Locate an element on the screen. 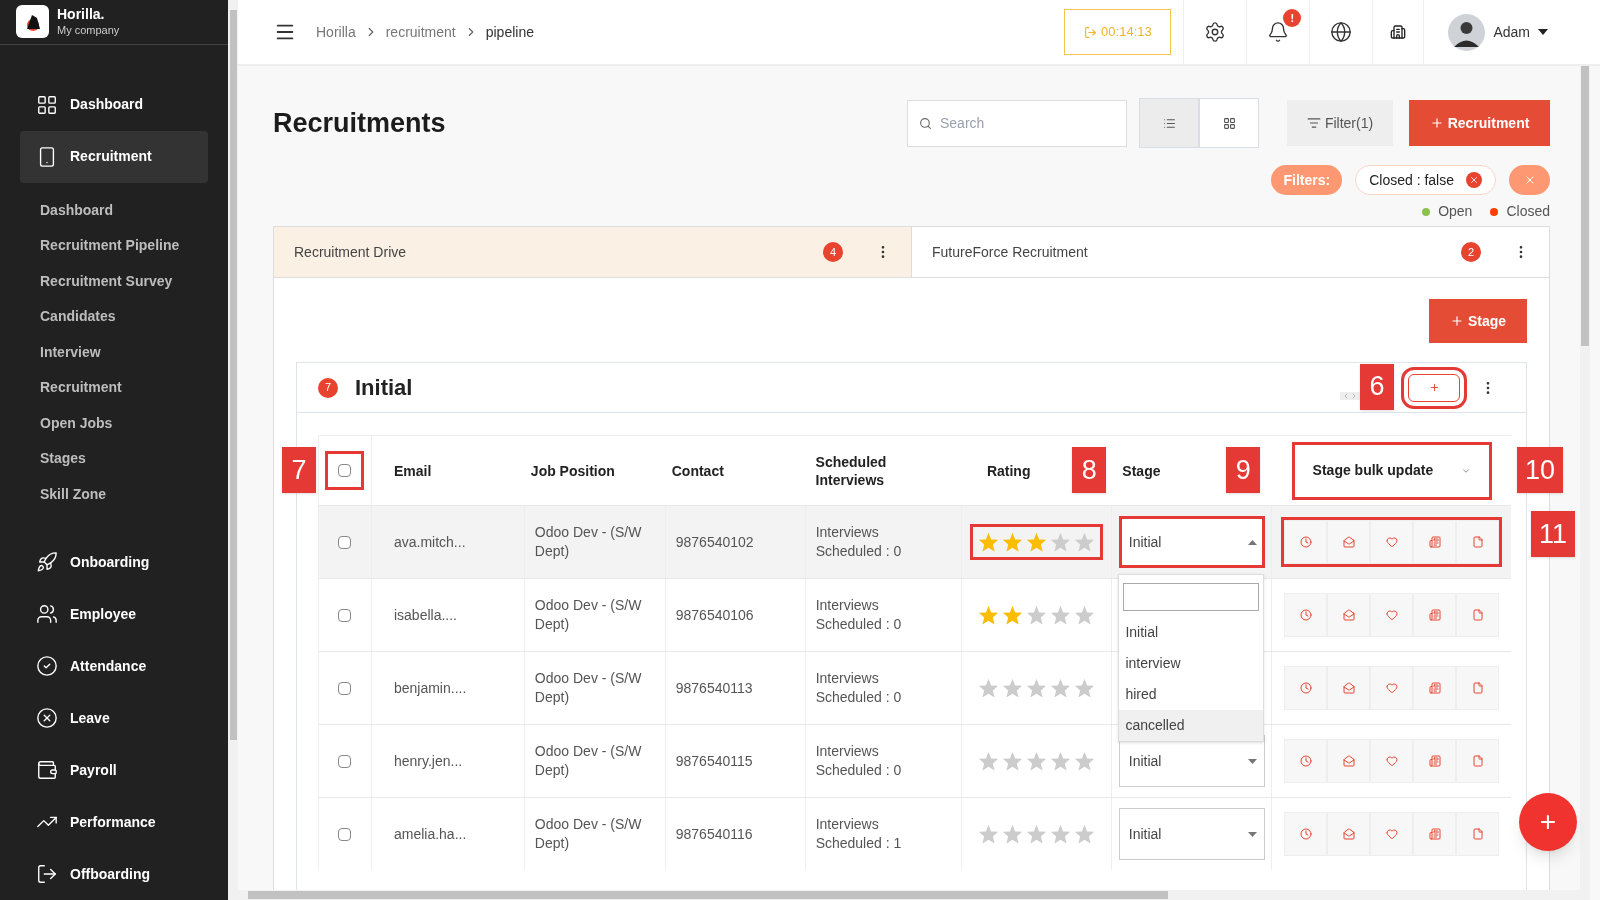 Image resolution: width=1600 pixels, height=900 pixels. bulk-update-select: Stage bulk update is located at coordinates (1391, 470).